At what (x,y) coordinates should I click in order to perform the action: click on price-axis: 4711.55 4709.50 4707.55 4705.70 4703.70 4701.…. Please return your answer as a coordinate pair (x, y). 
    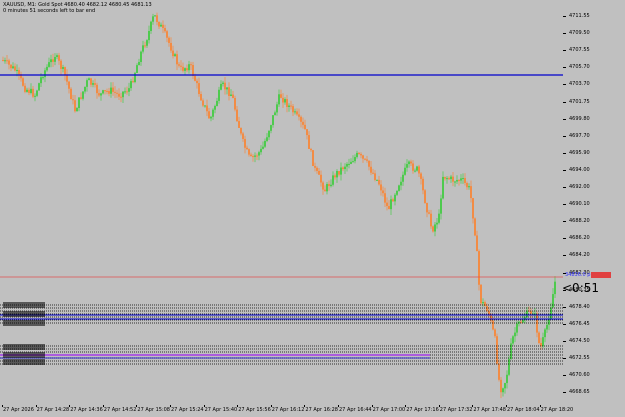
    Looking at the image, I should click on (594, 202).